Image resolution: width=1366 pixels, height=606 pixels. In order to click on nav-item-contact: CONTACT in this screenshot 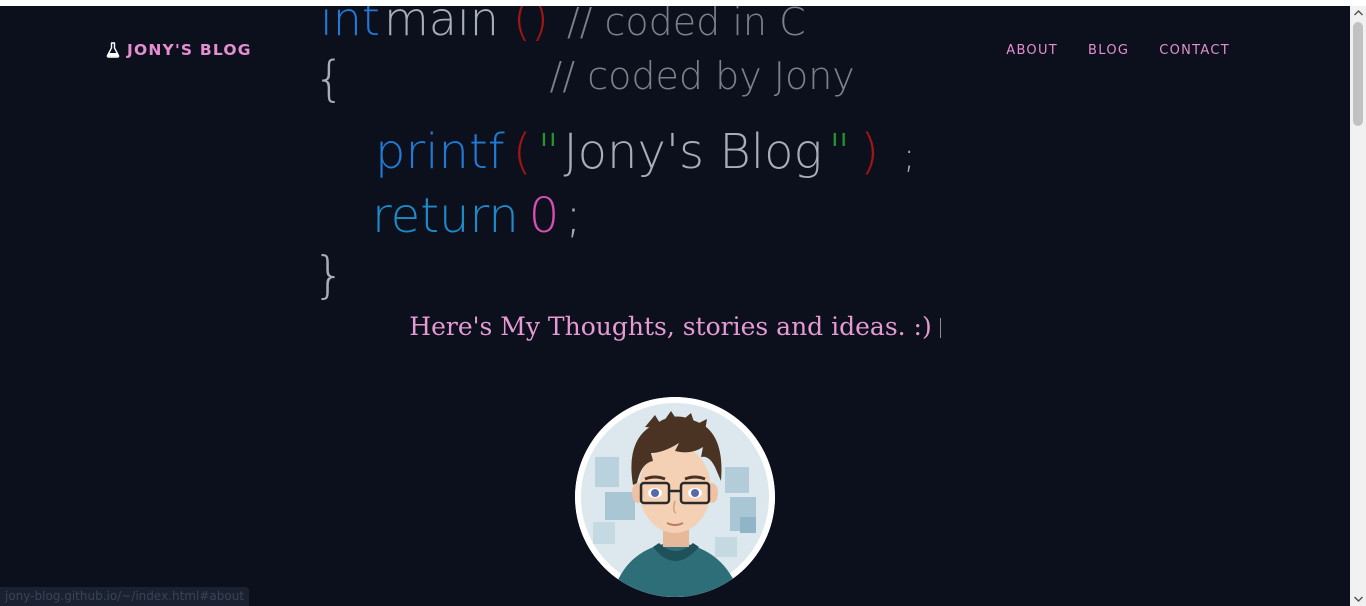, I will do `click(1194, 50)`.